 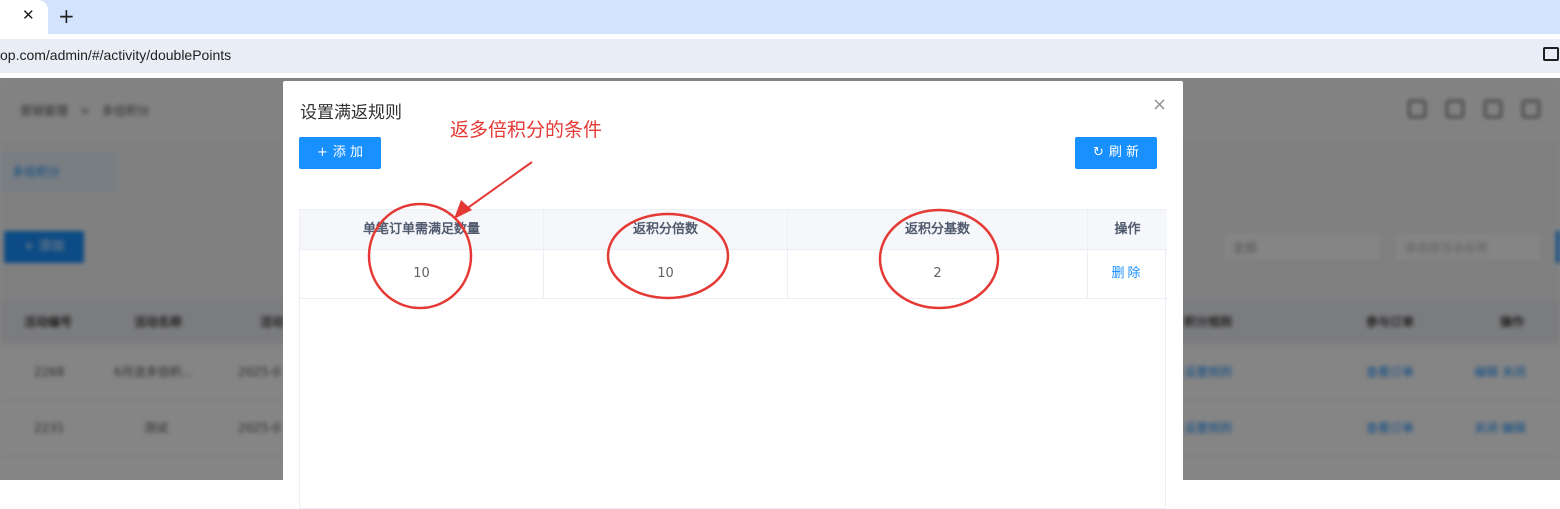 I want to click on annotation-marks, so click(x=683, y=235).